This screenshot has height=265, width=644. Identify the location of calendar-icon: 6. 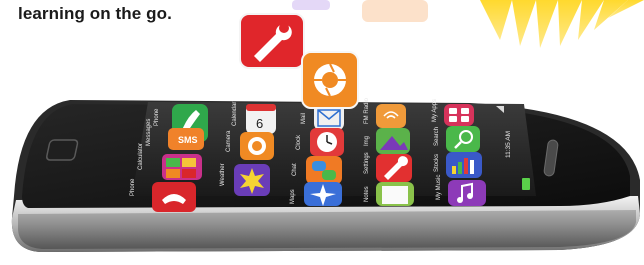
(259, 123).